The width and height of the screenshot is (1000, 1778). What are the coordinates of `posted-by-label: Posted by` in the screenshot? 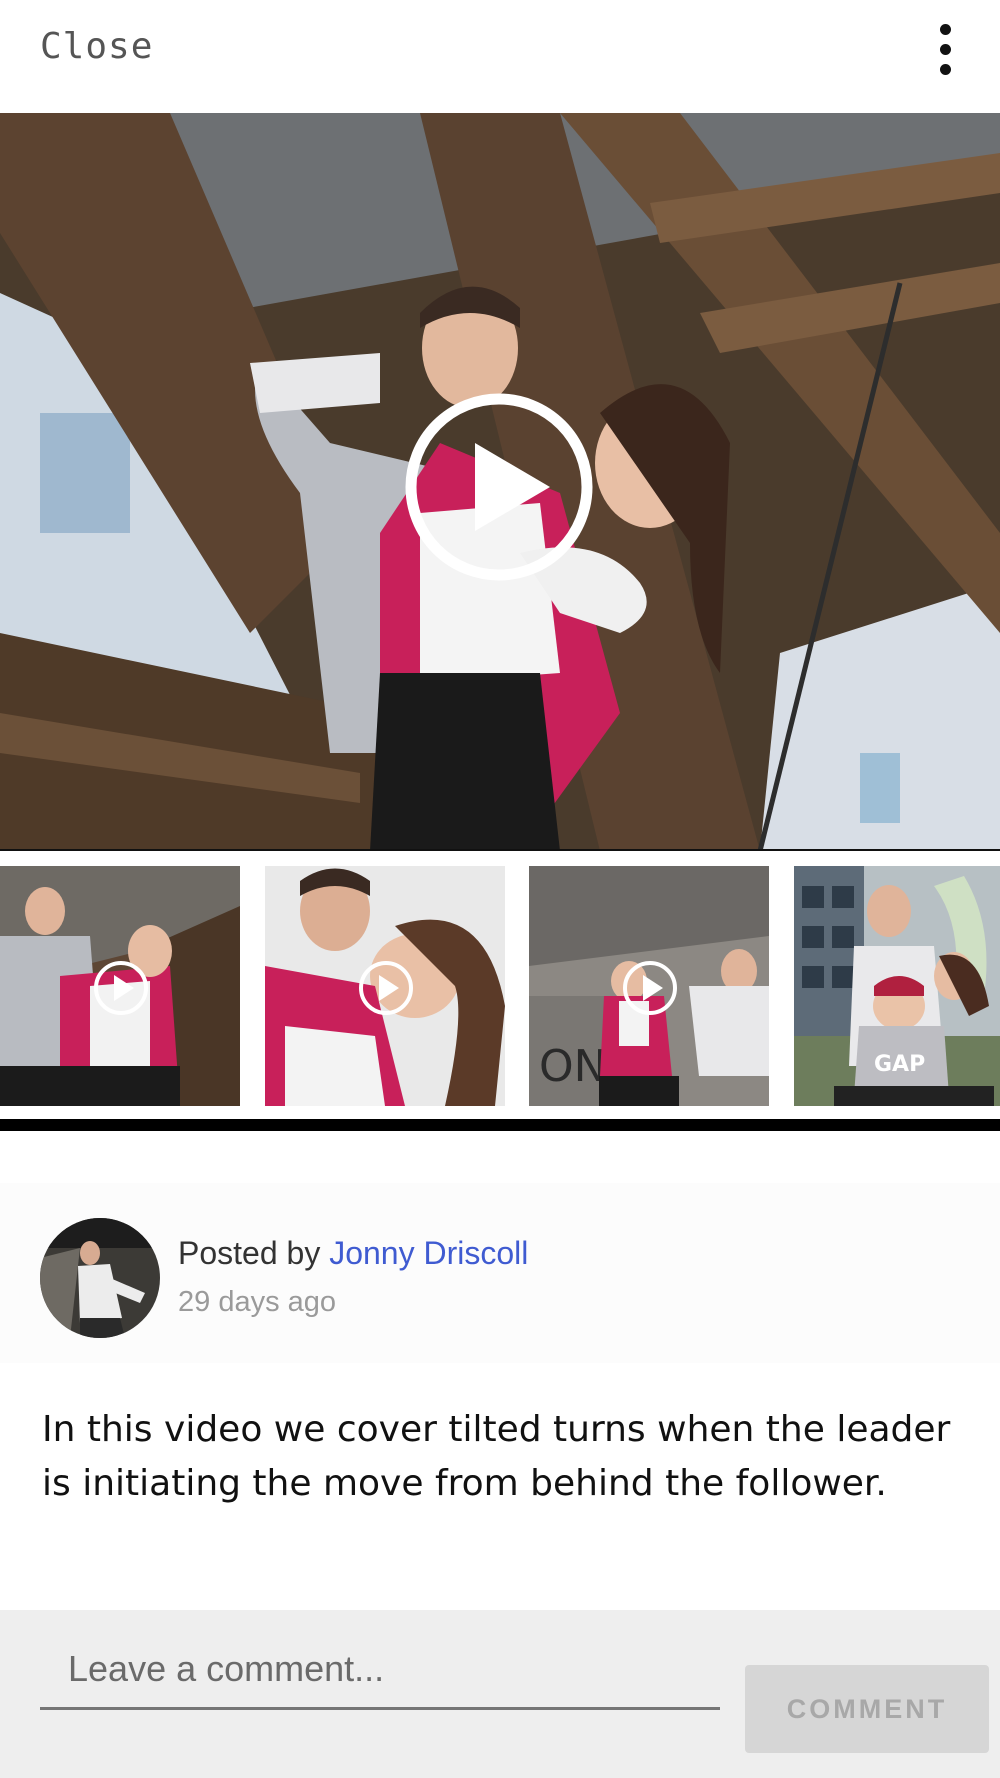 It's located at (254, 1253).